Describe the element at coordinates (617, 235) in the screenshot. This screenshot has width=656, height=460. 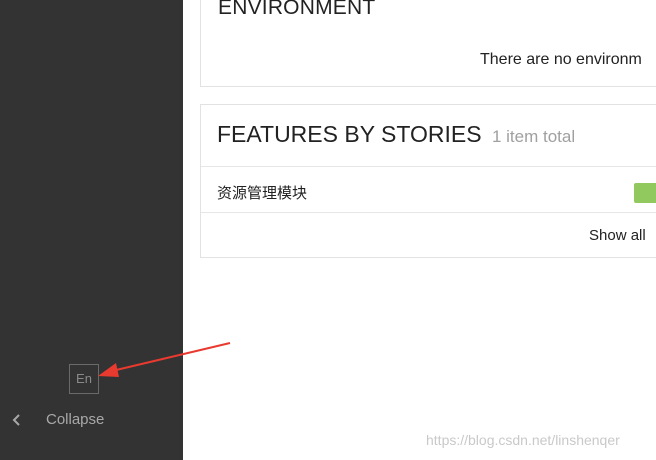
I see `show-all-link: Show all` at that location.